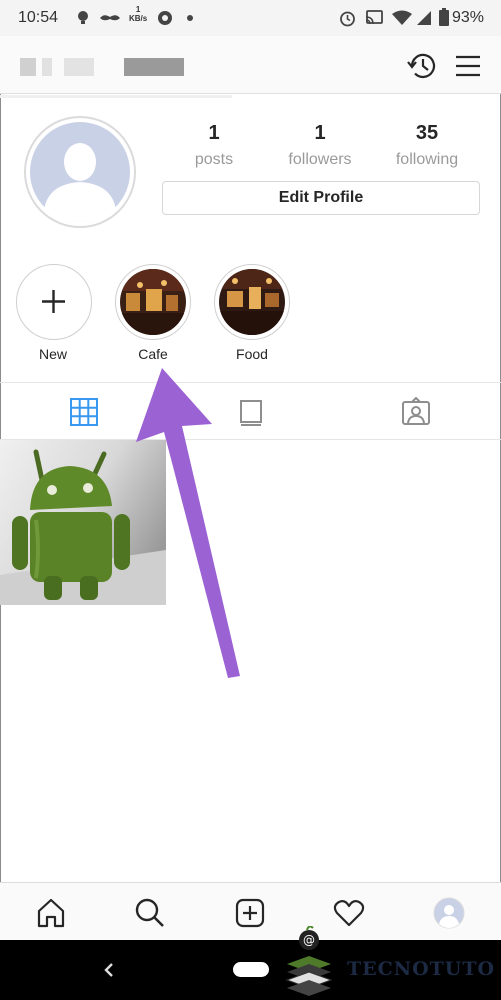 Image resolution: width=501 pixels, height=1000 pixels. I want to click on wifi-icon, so click(402, 17).